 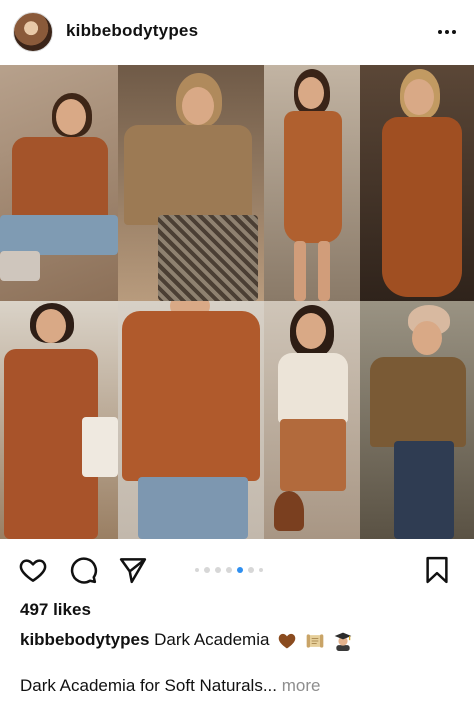 I want to click on brown-heart-emoji-icon, so click(x=287, y=641).